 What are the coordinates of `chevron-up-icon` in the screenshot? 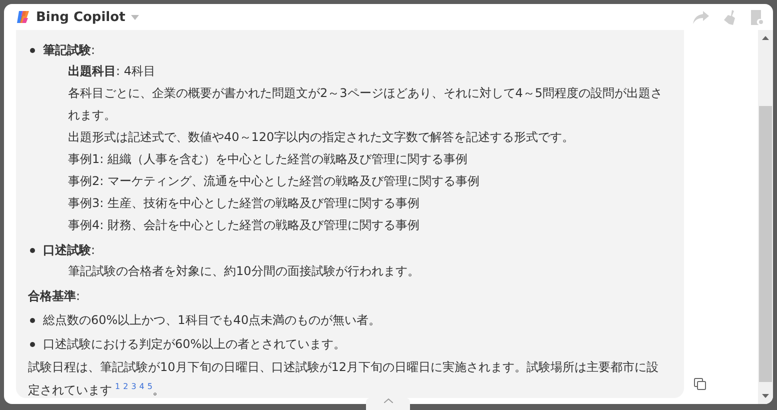 It's located at (388, 400).